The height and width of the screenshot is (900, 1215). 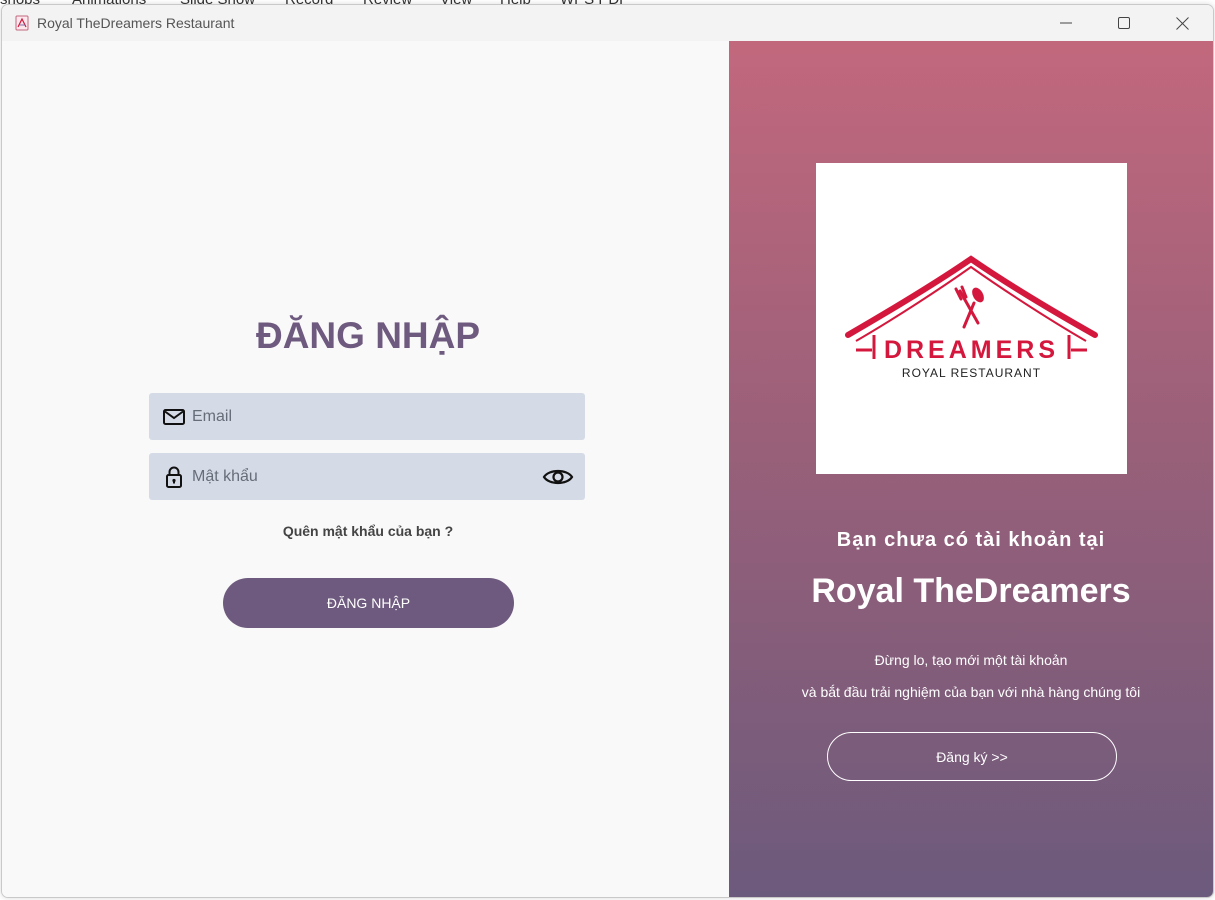 What do you see at coordinates (174, 477) in the screenshot?
I see `lock-icon` at bounding box center [174, 477].